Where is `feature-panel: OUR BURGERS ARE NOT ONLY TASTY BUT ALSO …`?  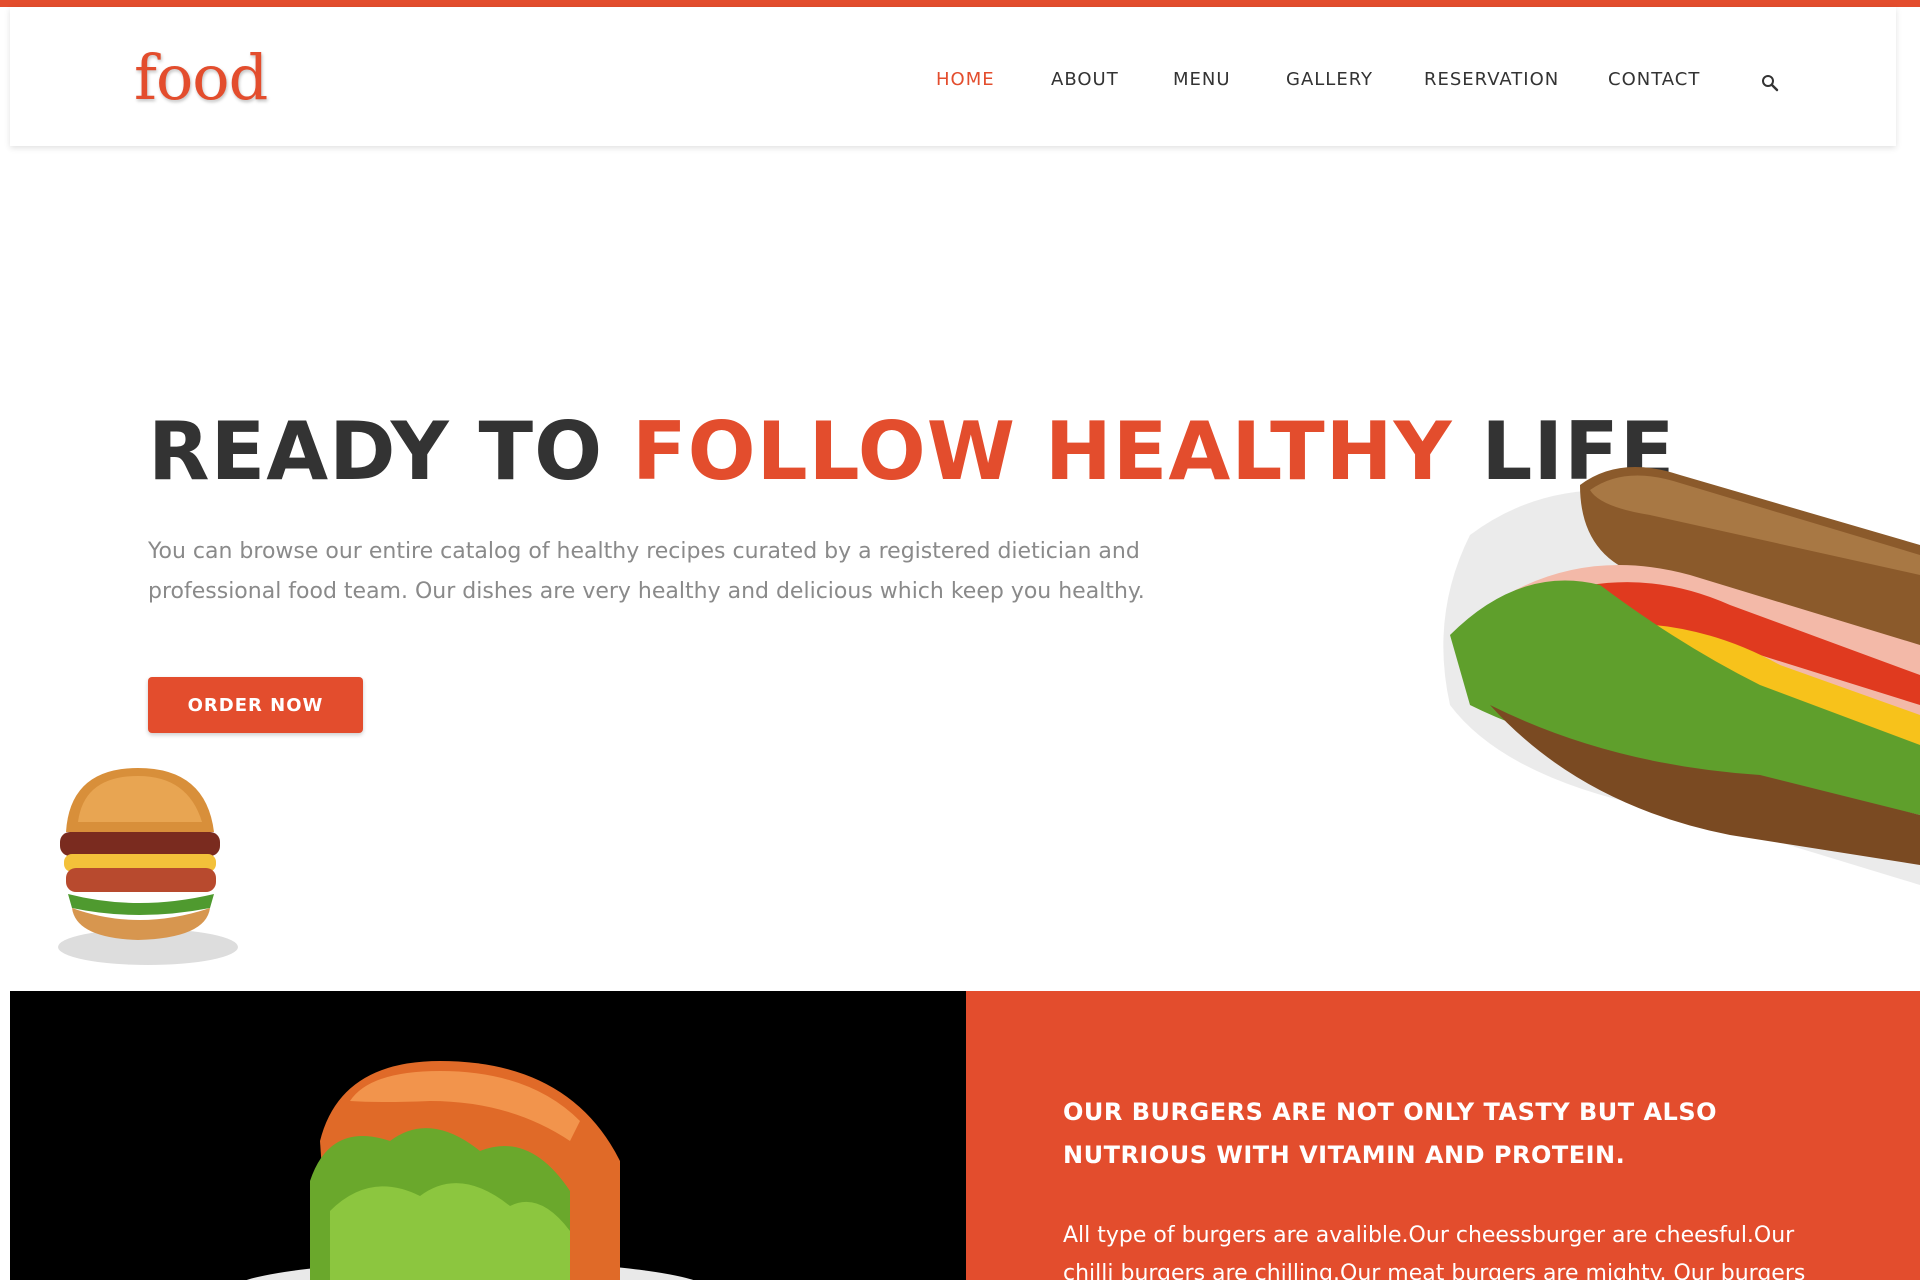 feature-panel: OUR BURGERS ARE NOT ONLY TASTY BUT ALSO … is located at coordinates (1443, 1135).